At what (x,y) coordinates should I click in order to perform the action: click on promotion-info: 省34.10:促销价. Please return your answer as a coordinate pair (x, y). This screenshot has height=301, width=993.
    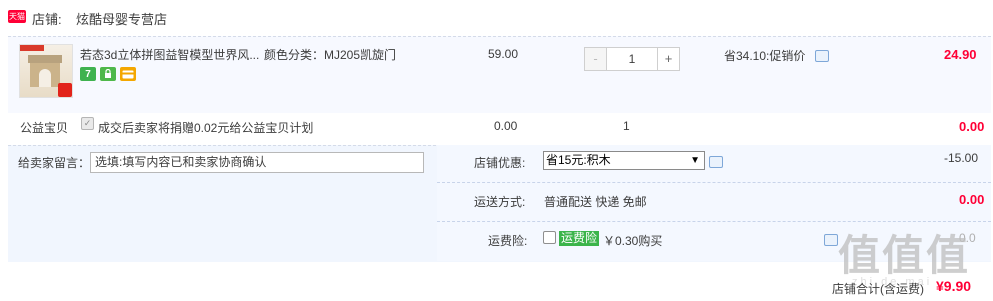
    Looking at the image, I should click on (764, 55).